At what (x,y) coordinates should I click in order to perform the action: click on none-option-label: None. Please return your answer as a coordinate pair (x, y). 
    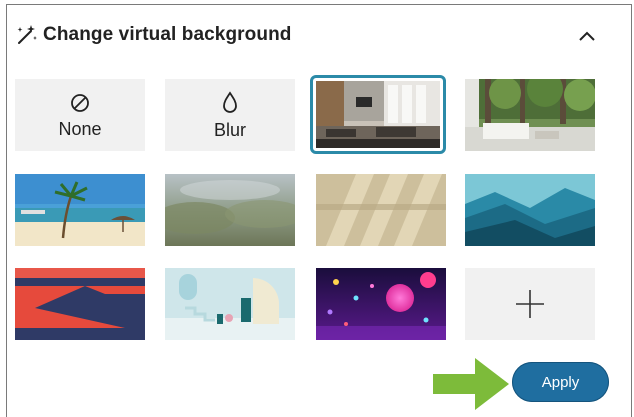
    Looking at the image, I should click on (80, 128).